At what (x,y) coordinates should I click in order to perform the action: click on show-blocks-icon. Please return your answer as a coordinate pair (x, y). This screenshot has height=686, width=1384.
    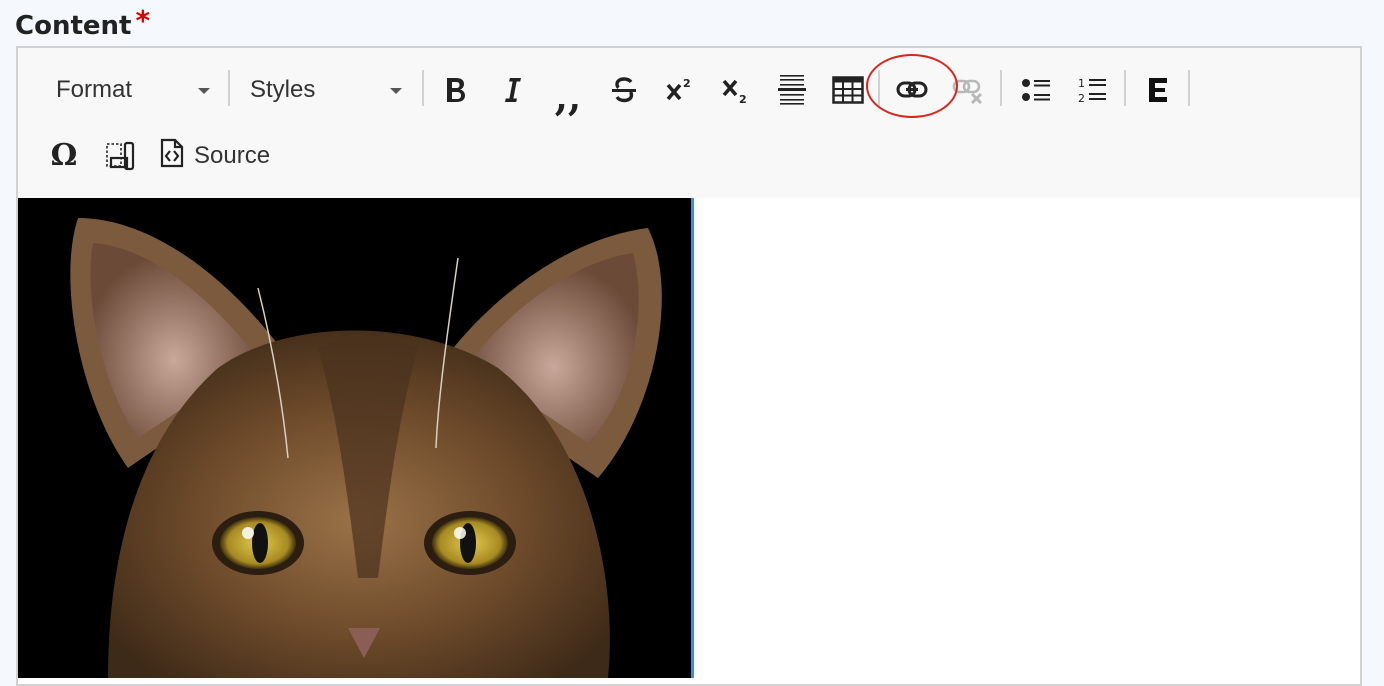
    Looking at the image, I should click on (120, 156).